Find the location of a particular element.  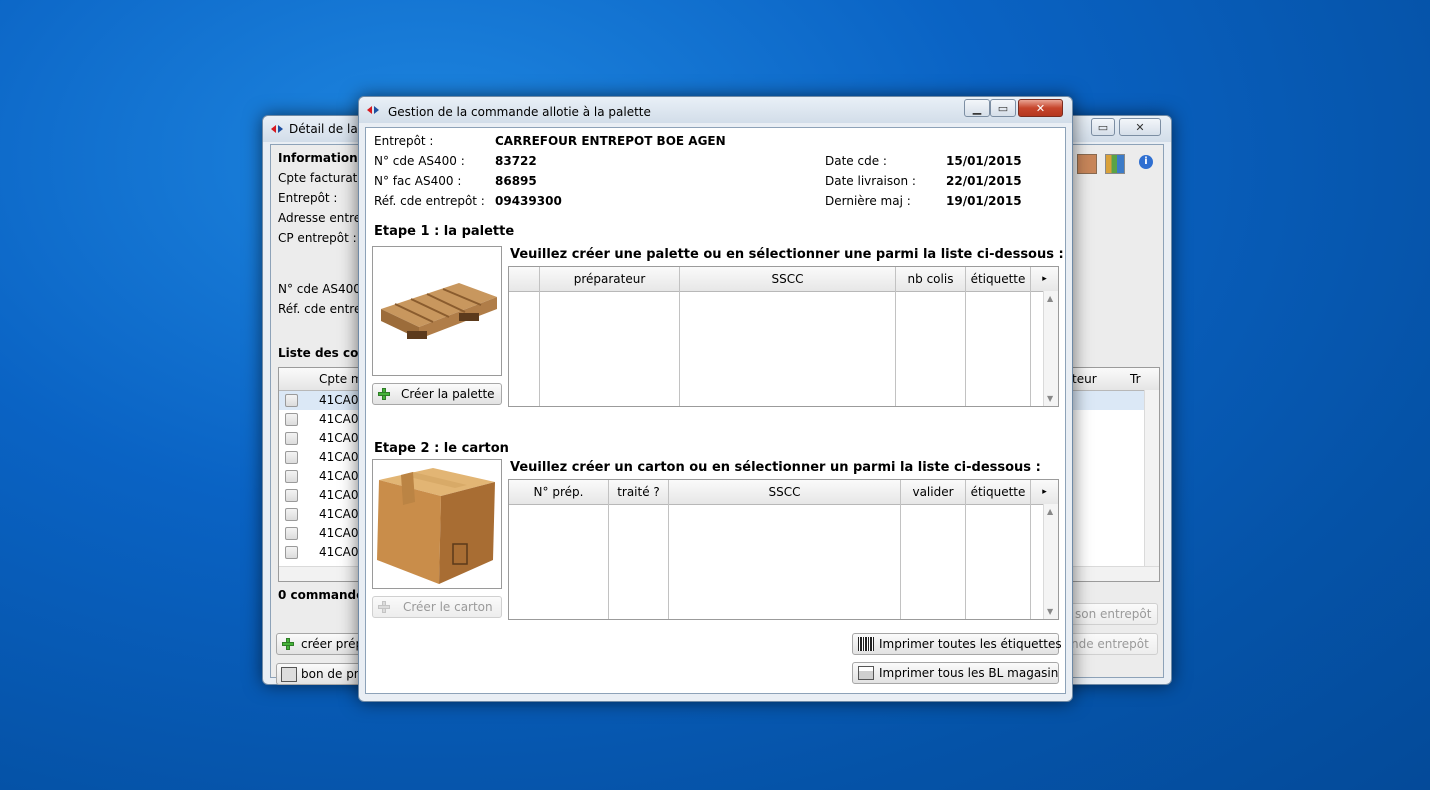

ncde-label: N° cde AS400 : is located at coordinates (419, 161).